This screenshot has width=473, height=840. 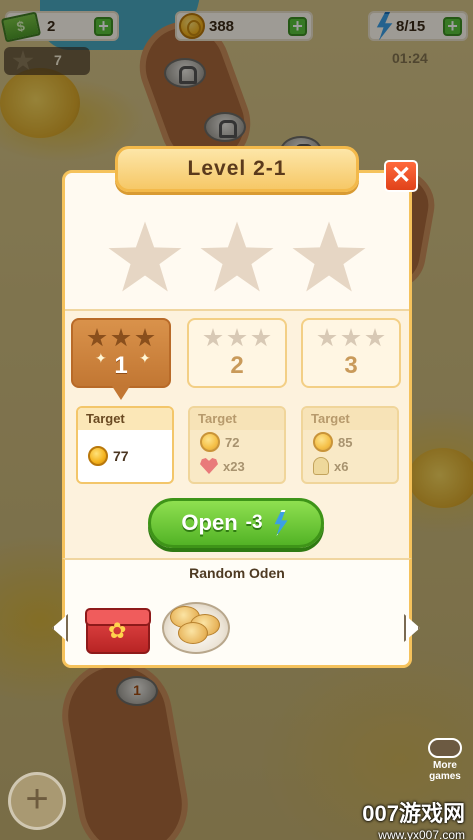 What do you see at coordinates (351, 365) in the screenshot?
I see `difficulty-number: 3` at bounding box center [351, 365].